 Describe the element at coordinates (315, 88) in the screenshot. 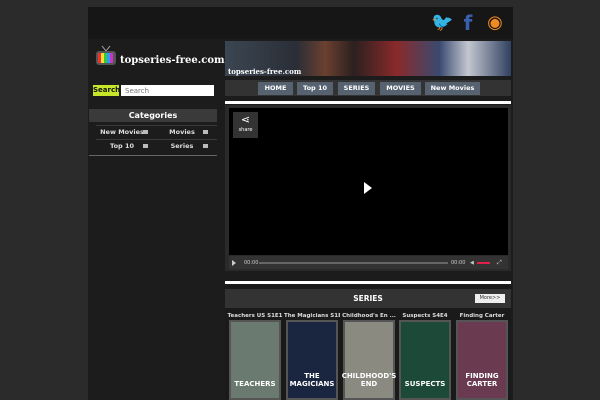

I see `nav-top-10: Top 10` at that location.